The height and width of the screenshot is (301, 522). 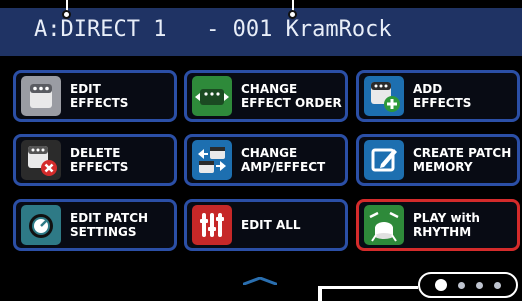 What do you see at coordinates (41, 160) in the screenshot?
I see `delete-effects-icon` at bounding box center [41, 160].